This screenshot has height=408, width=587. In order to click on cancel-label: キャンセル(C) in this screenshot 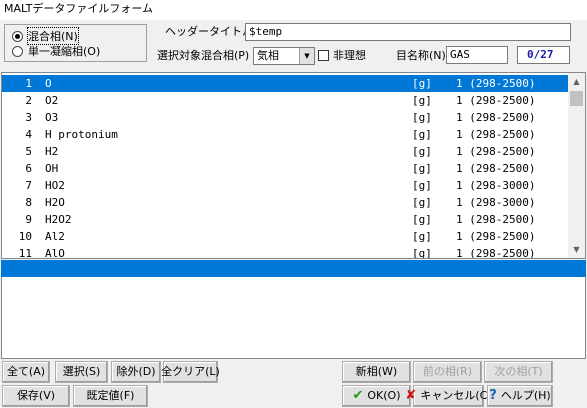, I will do `click(456, 395)`.